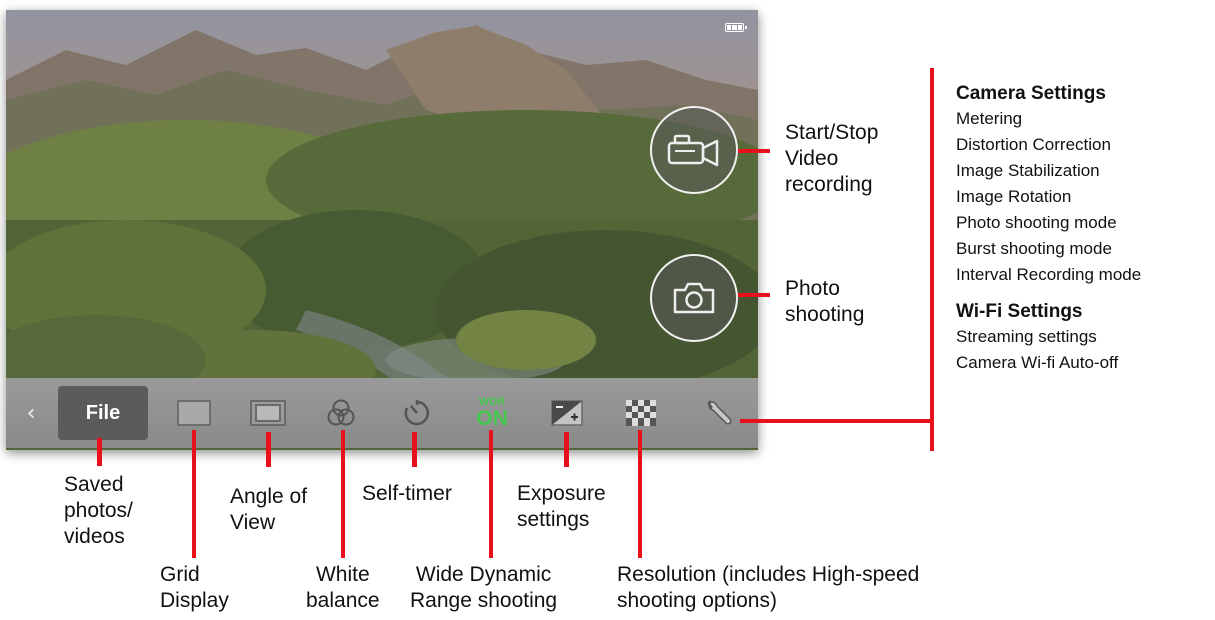 This screenshot has width=1215, height=620. I want to click on label-line: Grid, so click(180, 574).